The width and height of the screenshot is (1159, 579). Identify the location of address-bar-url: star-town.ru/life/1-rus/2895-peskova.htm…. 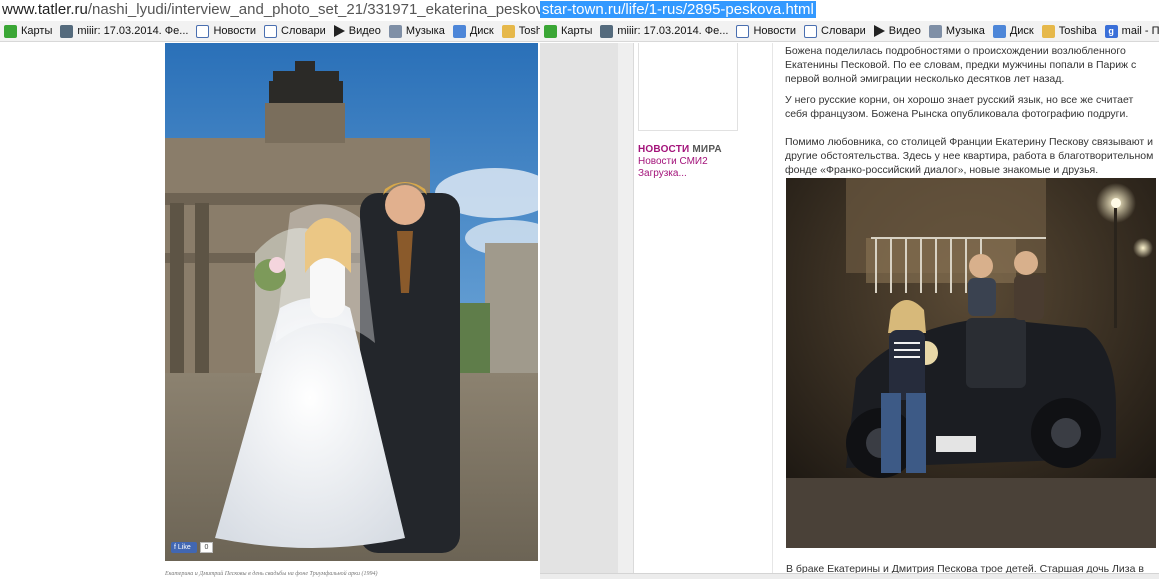
(678, 9).